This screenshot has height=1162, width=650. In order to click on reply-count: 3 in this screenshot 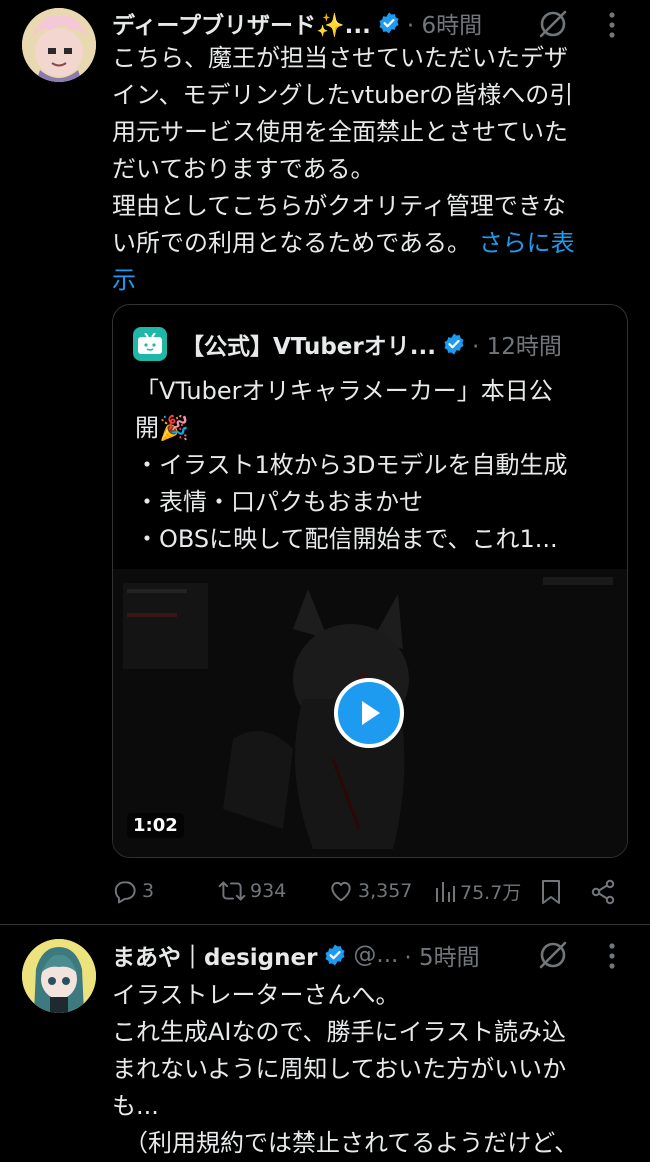, I will do `click(148, 891)`.